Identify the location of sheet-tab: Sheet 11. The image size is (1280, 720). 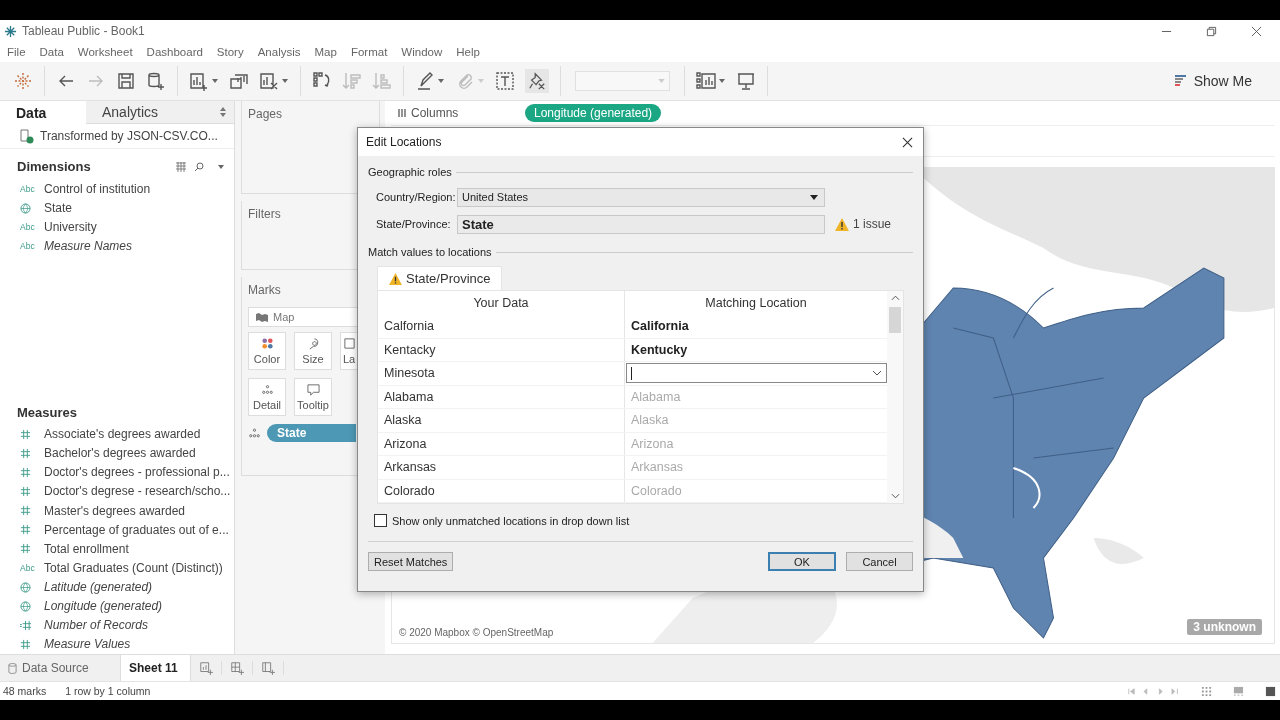
(156, 668).